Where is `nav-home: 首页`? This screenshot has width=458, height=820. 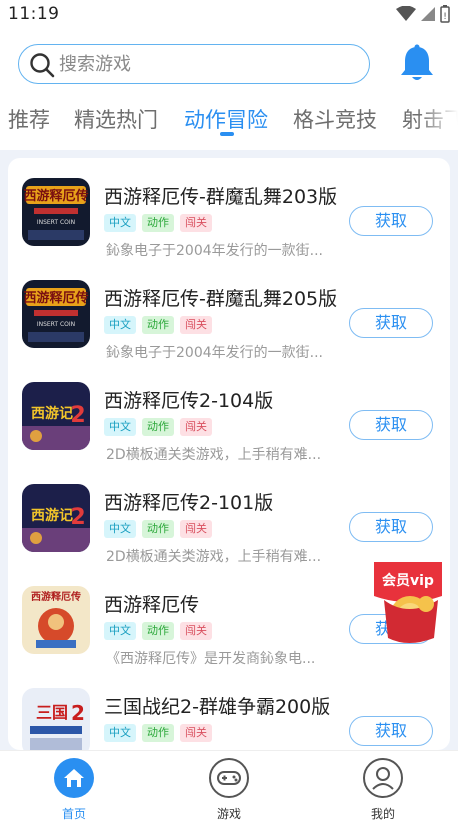 nav-home: 首页 is located at coordinates (74, 788).